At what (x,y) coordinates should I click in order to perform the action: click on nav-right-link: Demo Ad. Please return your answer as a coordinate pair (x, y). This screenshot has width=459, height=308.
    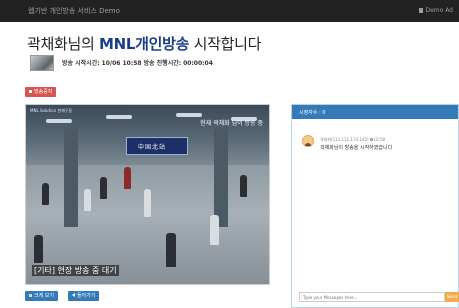
    Looking at the image, I should click on (436, 10).